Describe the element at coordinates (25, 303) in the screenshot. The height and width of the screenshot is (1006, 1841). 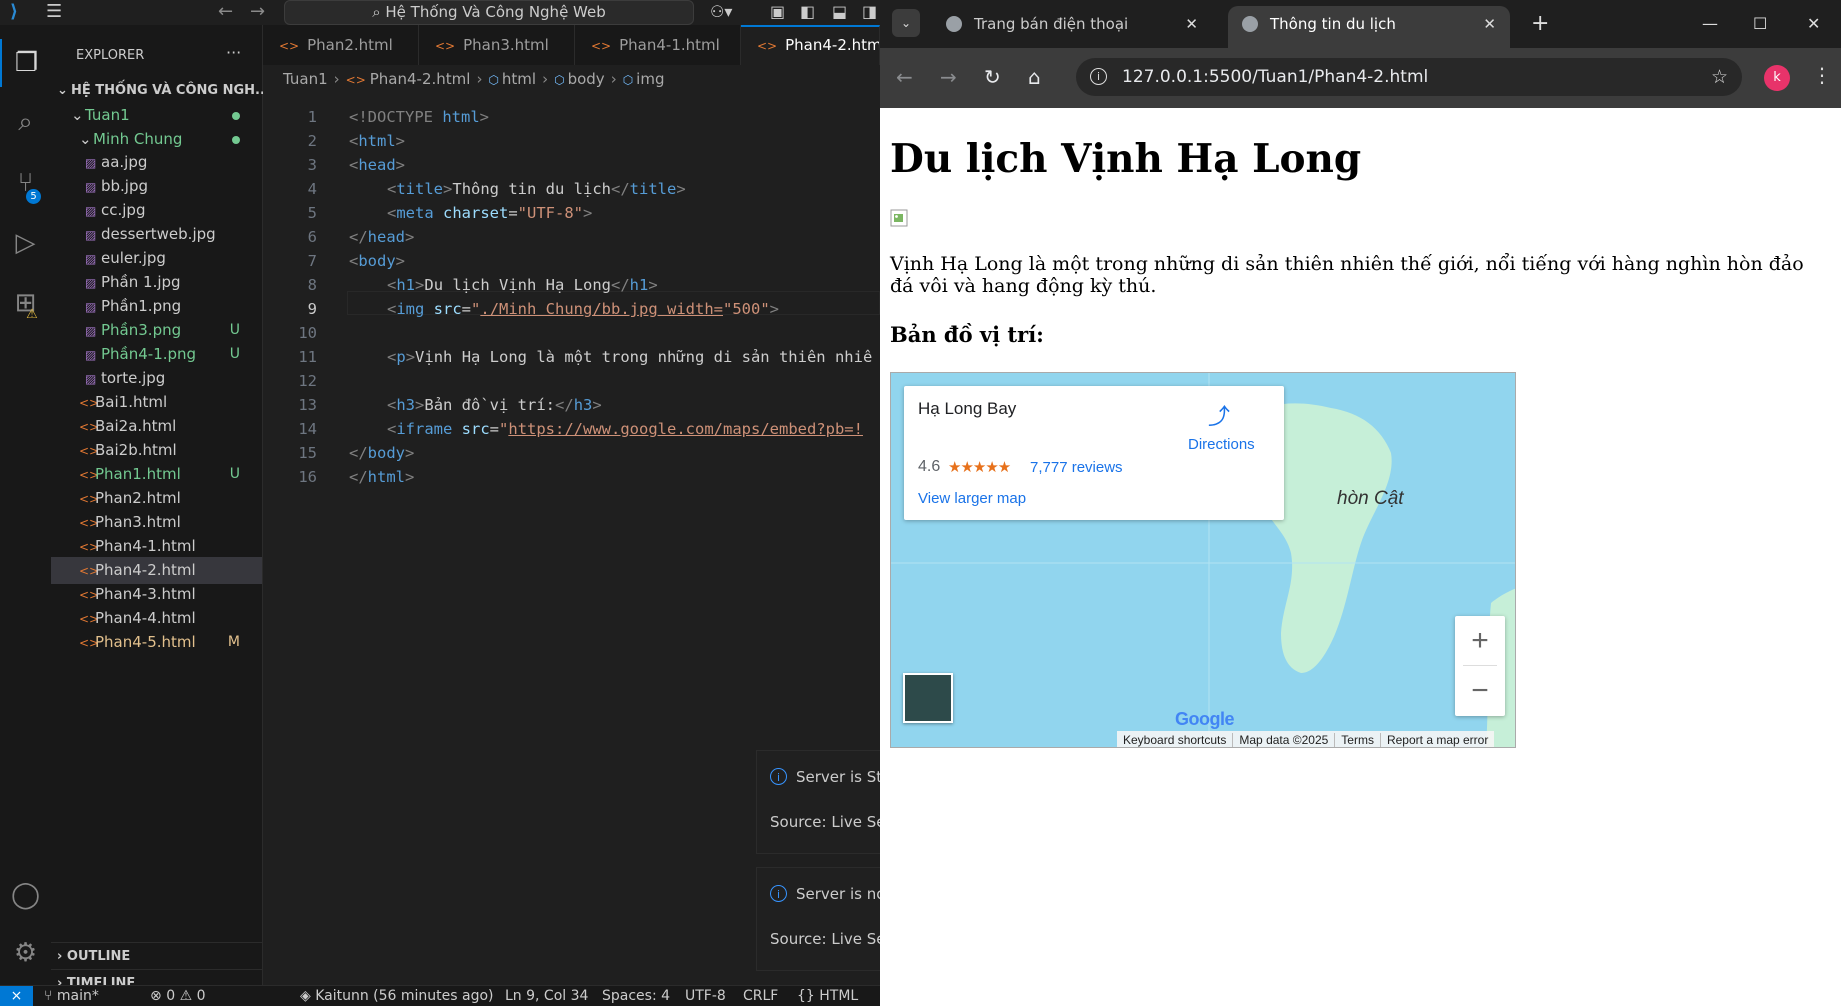
I see `extensions-icon: ⊞ ⚠` at that location.